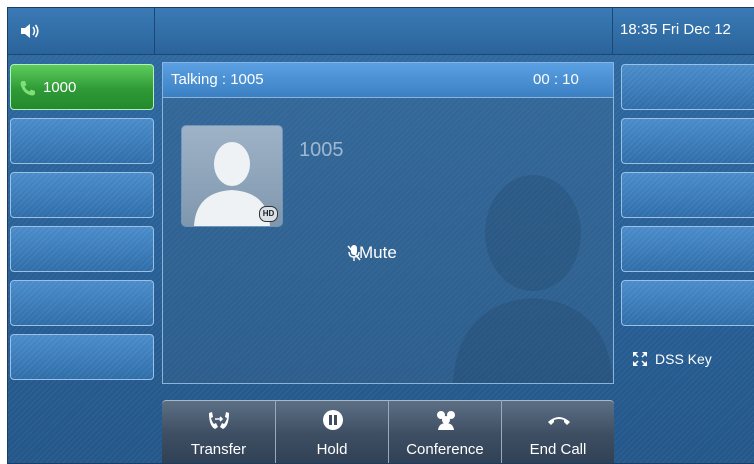 This screenshot has height=464, width=754. Describe the element at coordinates (232, 176) in the screenshot. I see `contact-avatar: HD` at that location.